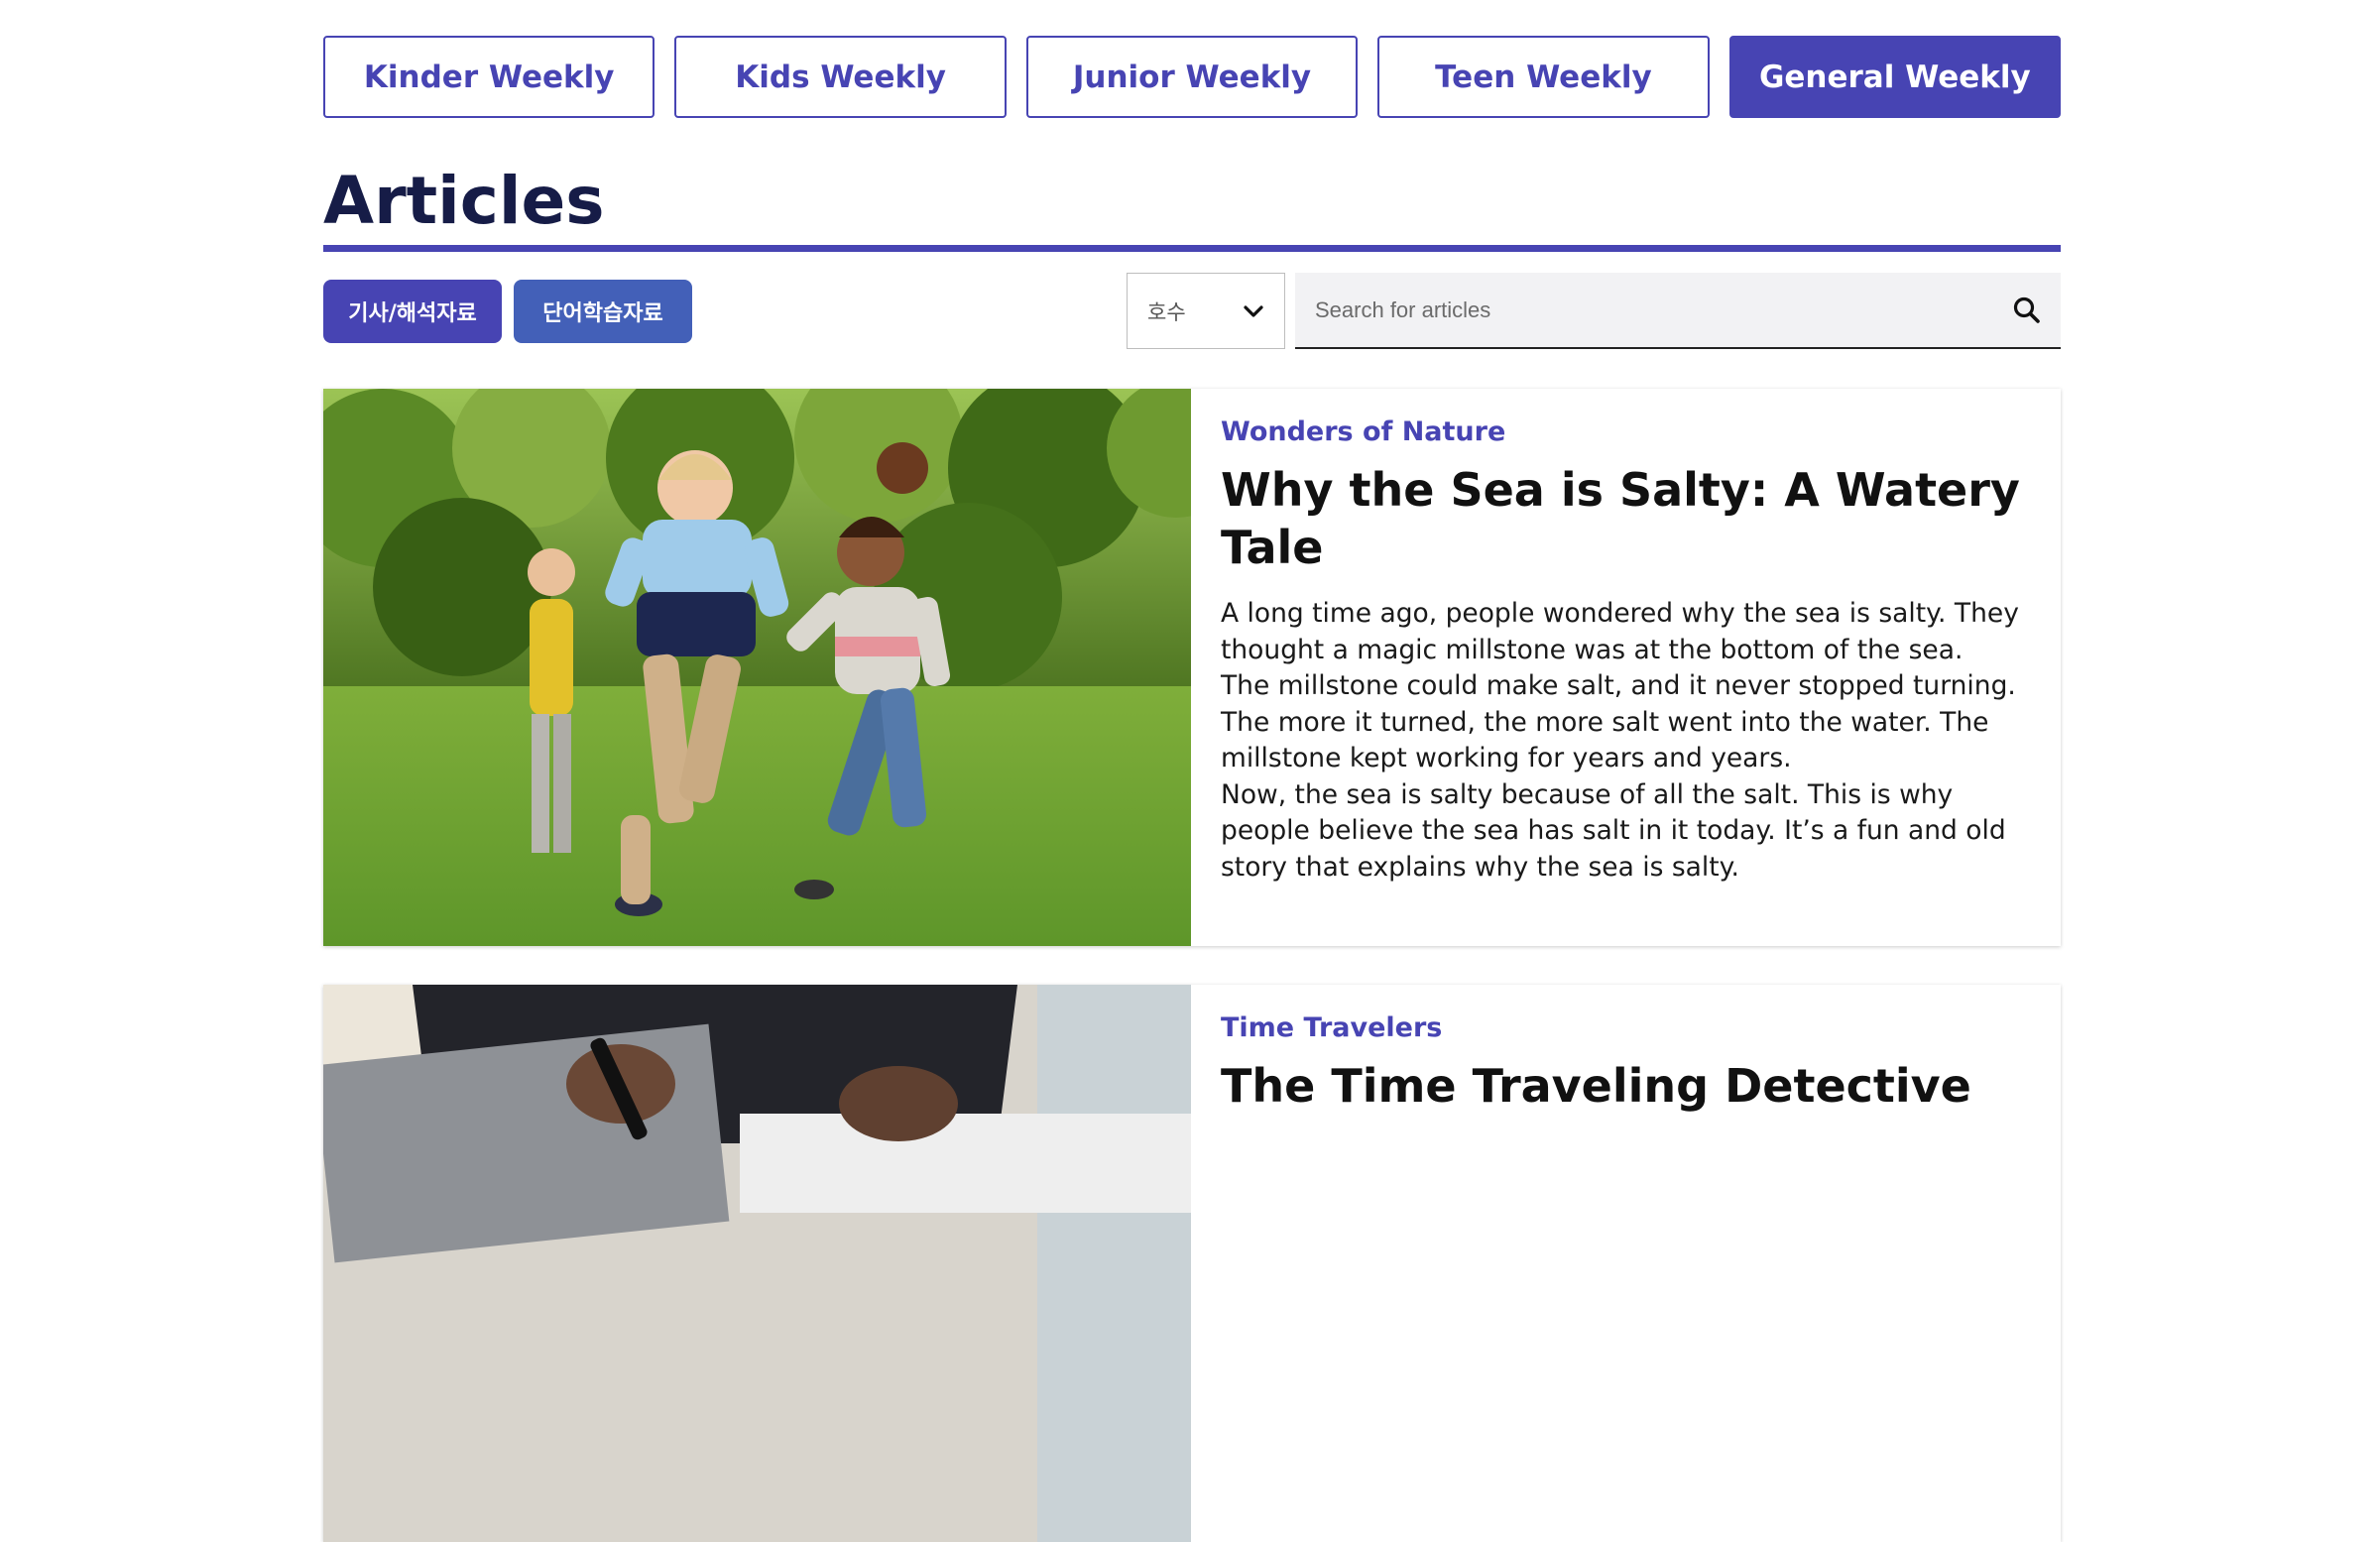 This screenshot has height=1542, width=2380. Describe the element at coordinates (1192, 248) in the screenshot. I see `title-divider` at that location.